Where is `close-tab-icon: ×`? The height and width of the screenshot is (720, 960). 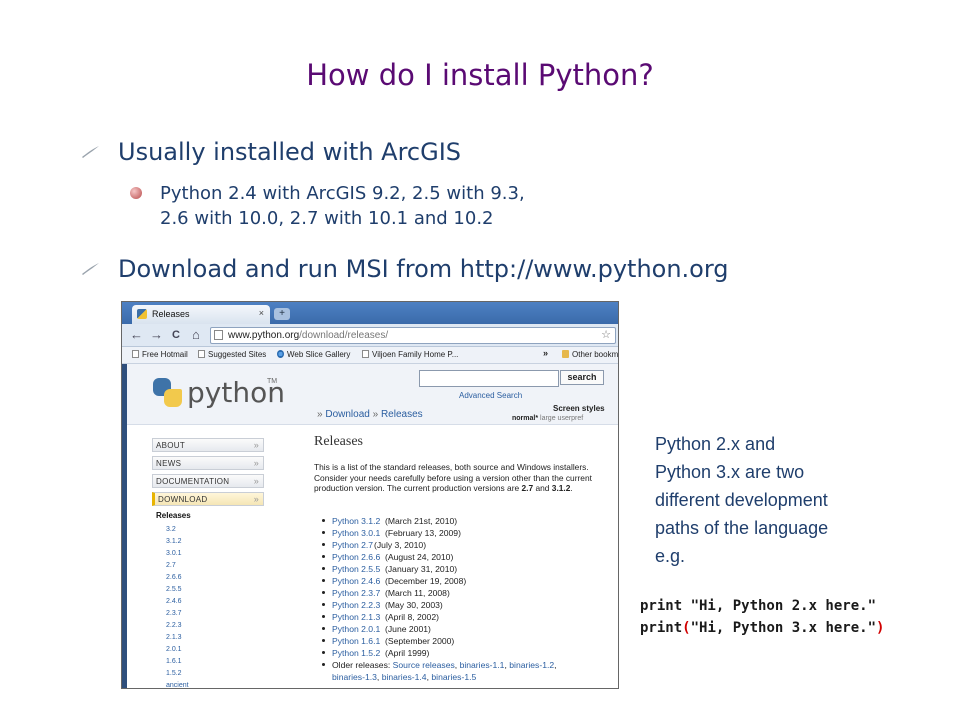
close-tab-icon: × is located at coordinates (261, 313).